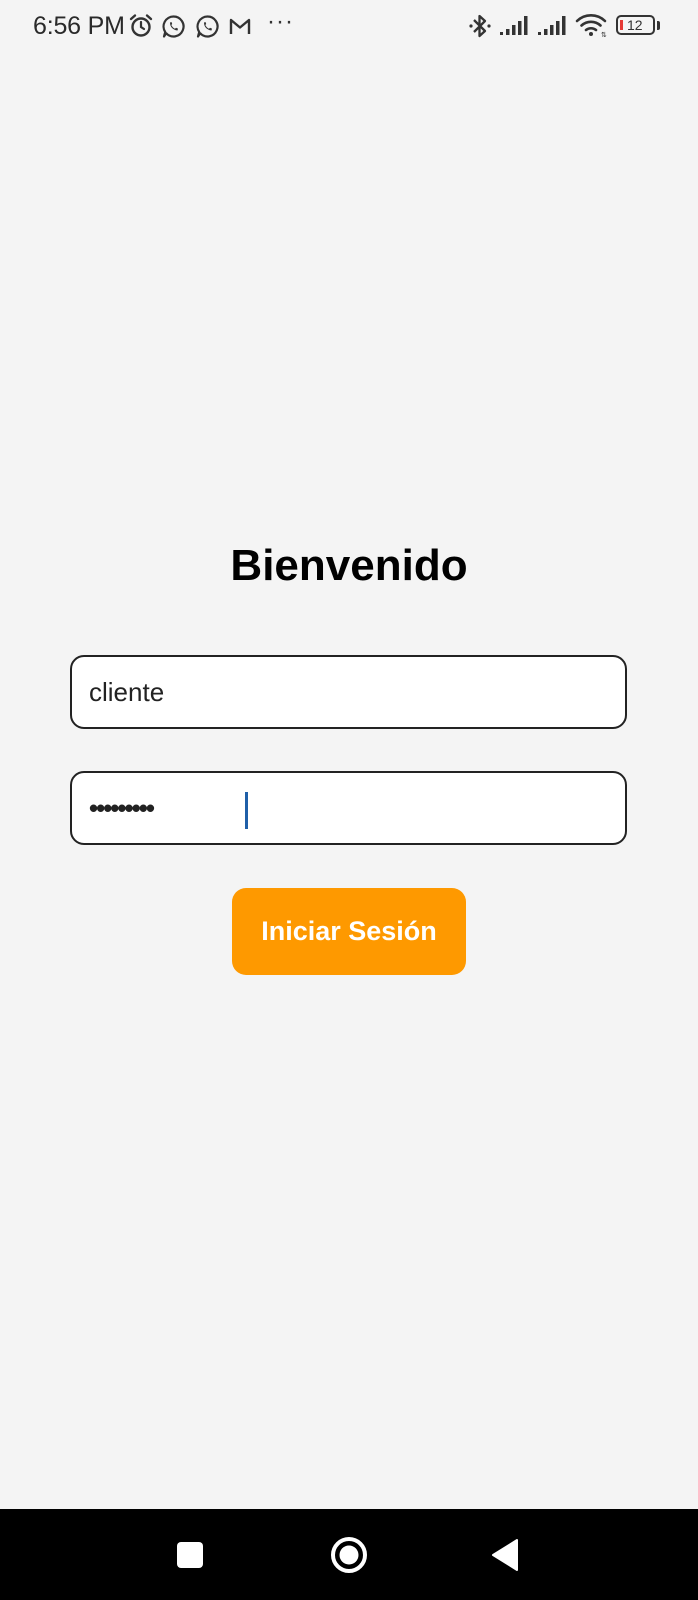 This screenshot has height=1600, width=698. What do you see at coordinates (246, 810) in the screenshot?
I see `text-cursor` at bounding box center [246, 810].